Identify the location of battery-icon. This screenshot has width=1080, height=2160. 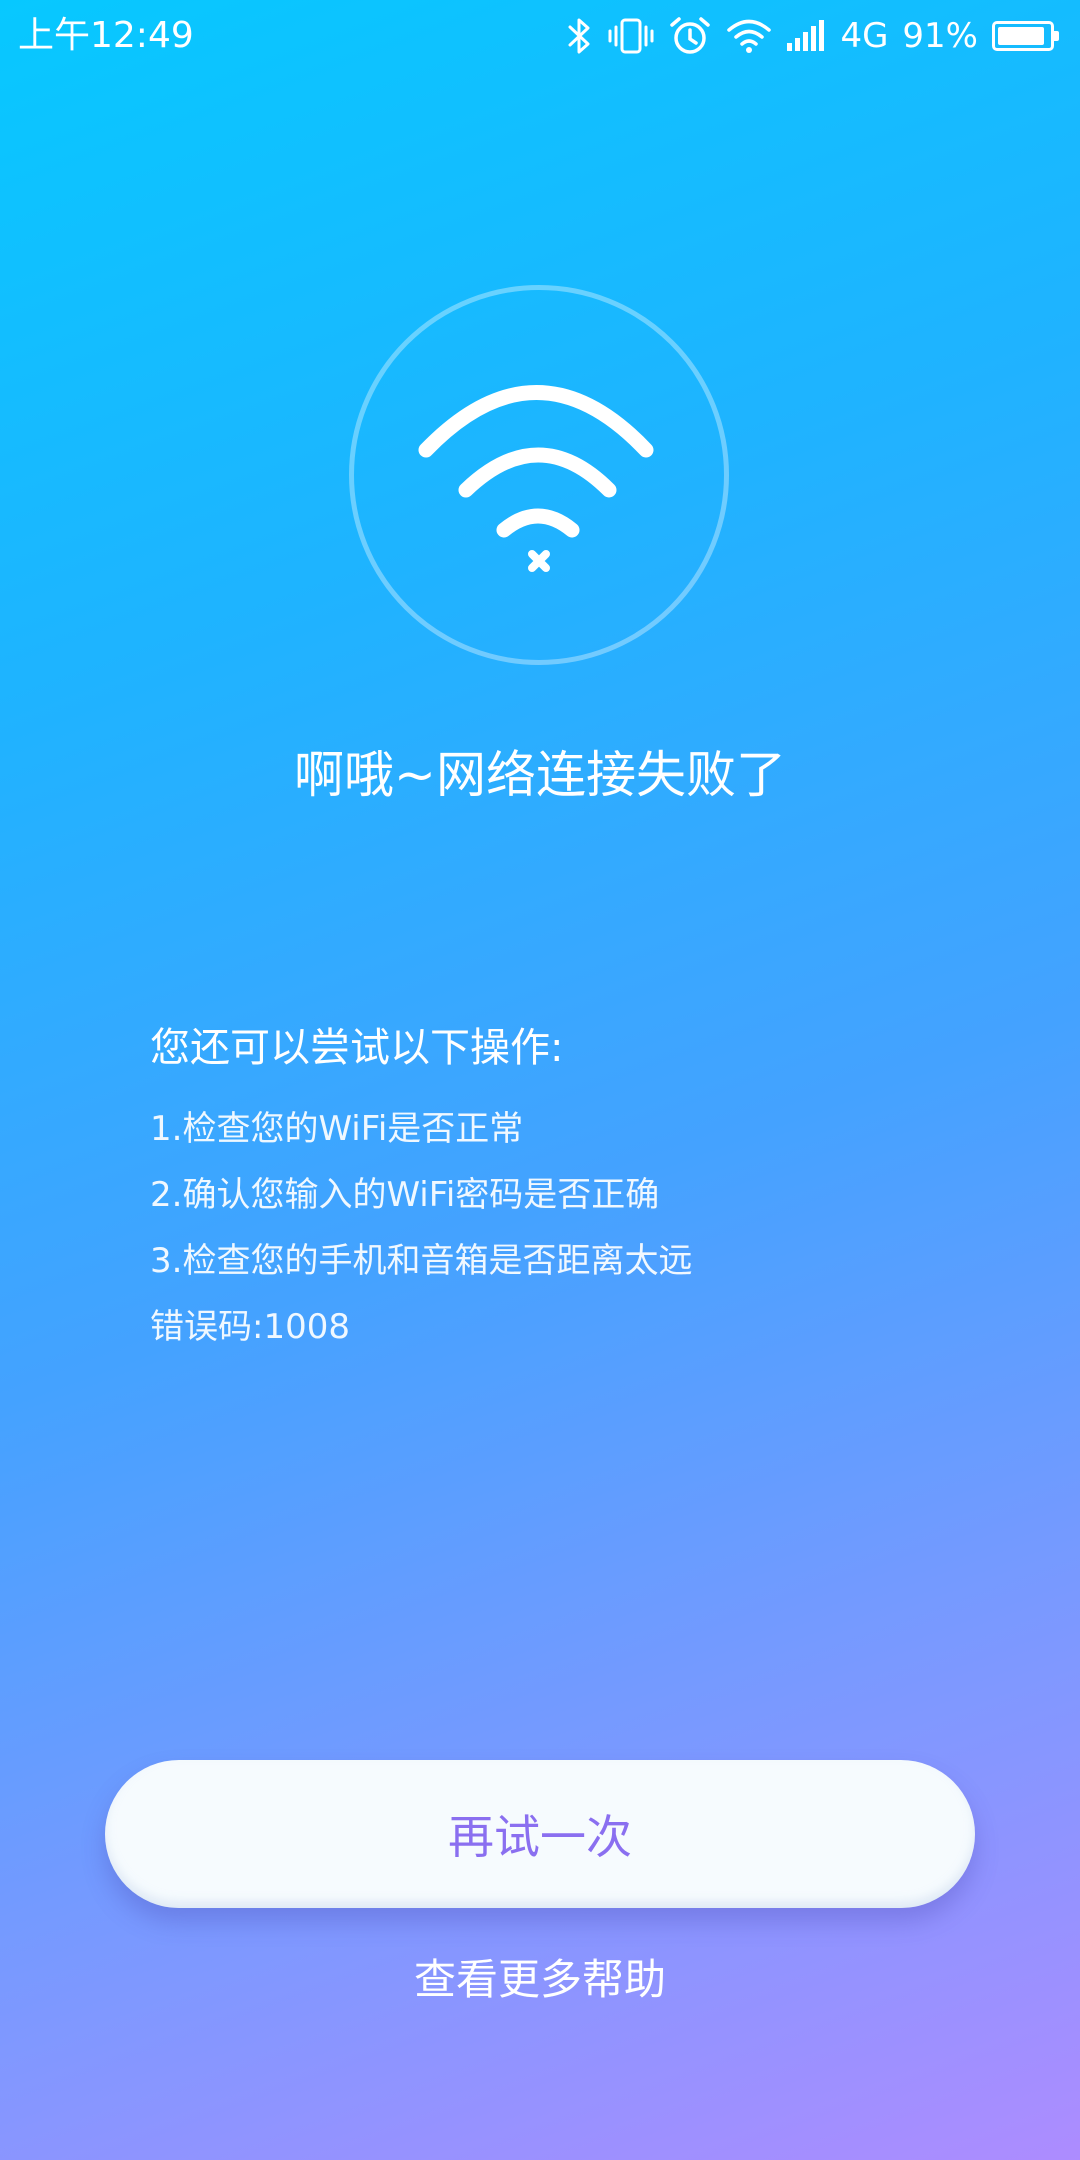
(1025, 36).